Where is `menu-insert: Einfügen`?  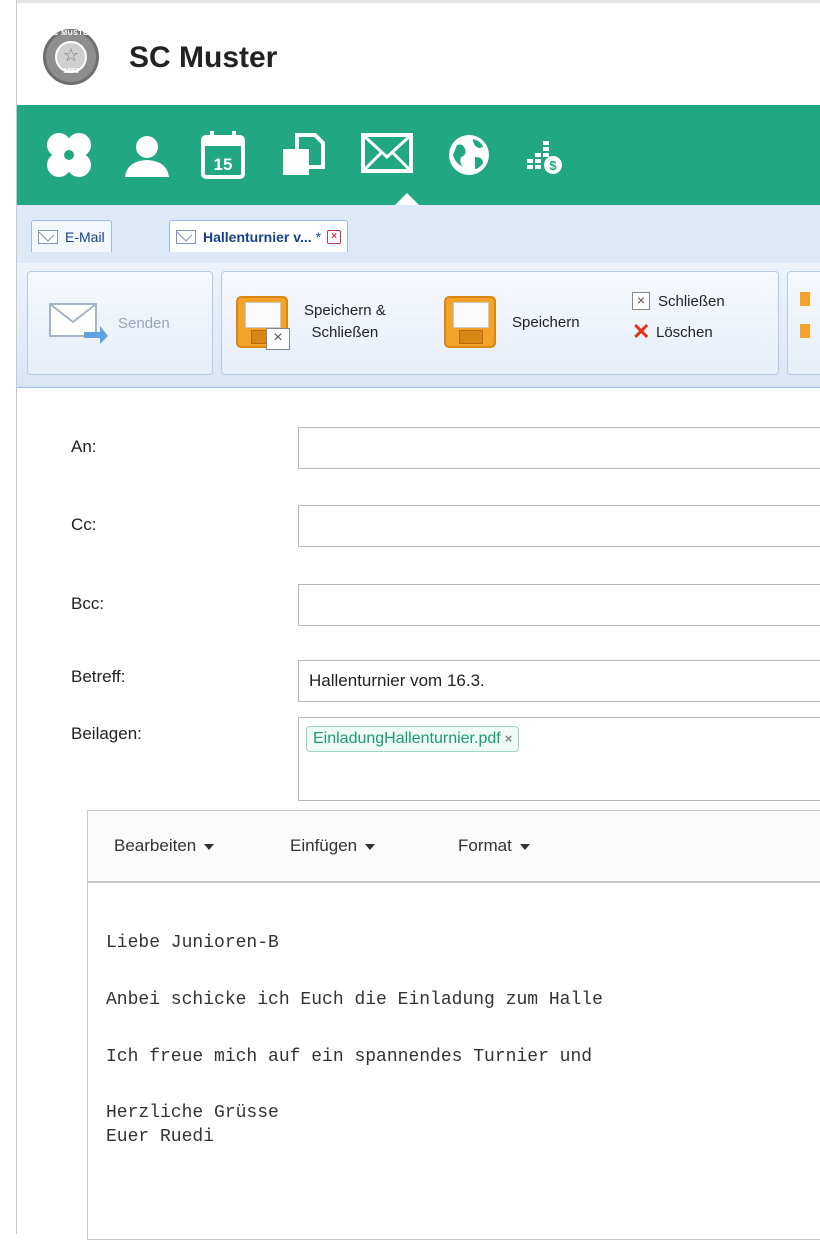 menu-insert: Einfügen is located at coordinates (333, 846).